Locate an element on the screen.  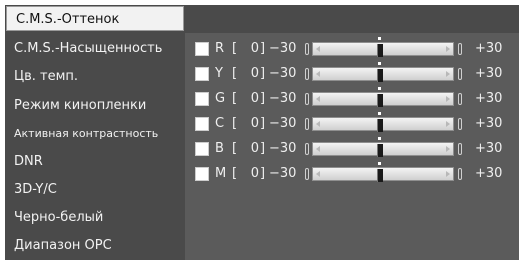
menu-item-active-contrast: Активная контрастность is located at coordinates (95, 134).